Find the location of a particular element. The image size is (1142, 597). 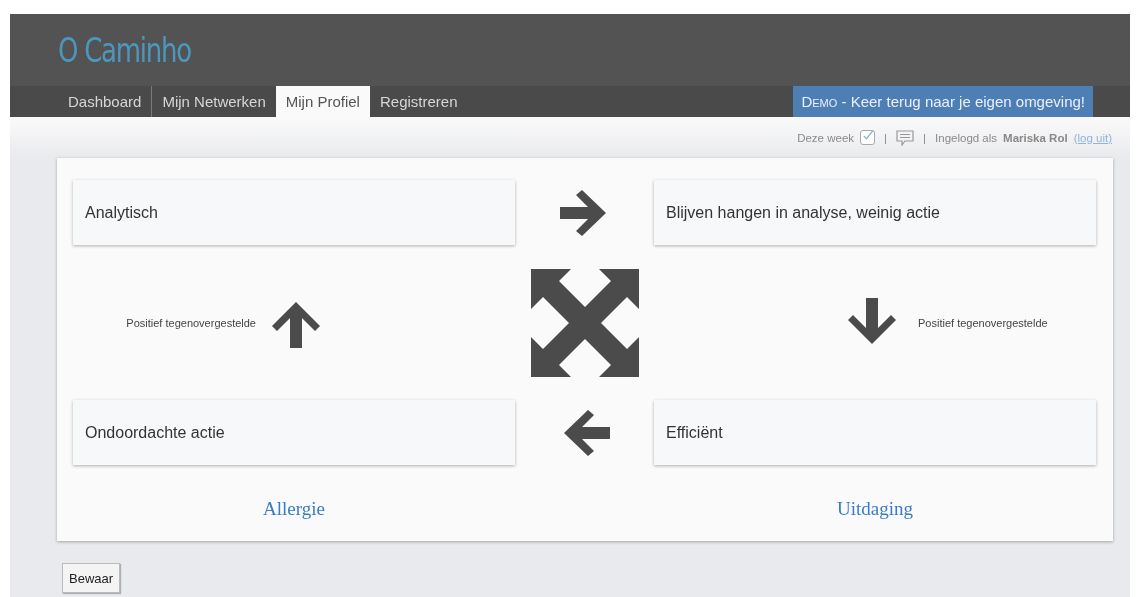

demo-banner: Demo - Keer terug naar je eigen omgeving! is located at coordinates (943, 101).